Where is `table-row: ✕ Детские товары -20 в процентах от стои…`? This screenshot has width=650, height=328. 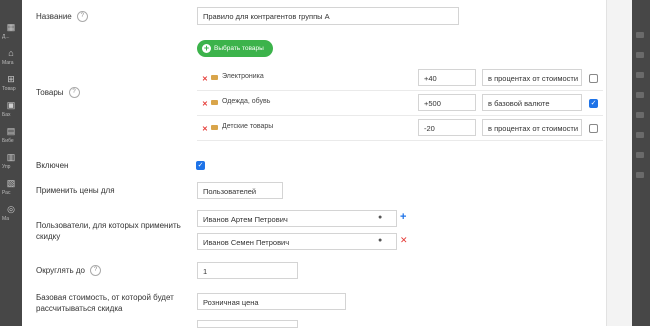
table-row: ✕ Детские товары -20 в процентах от стои… is located at coordinates (400, 128).